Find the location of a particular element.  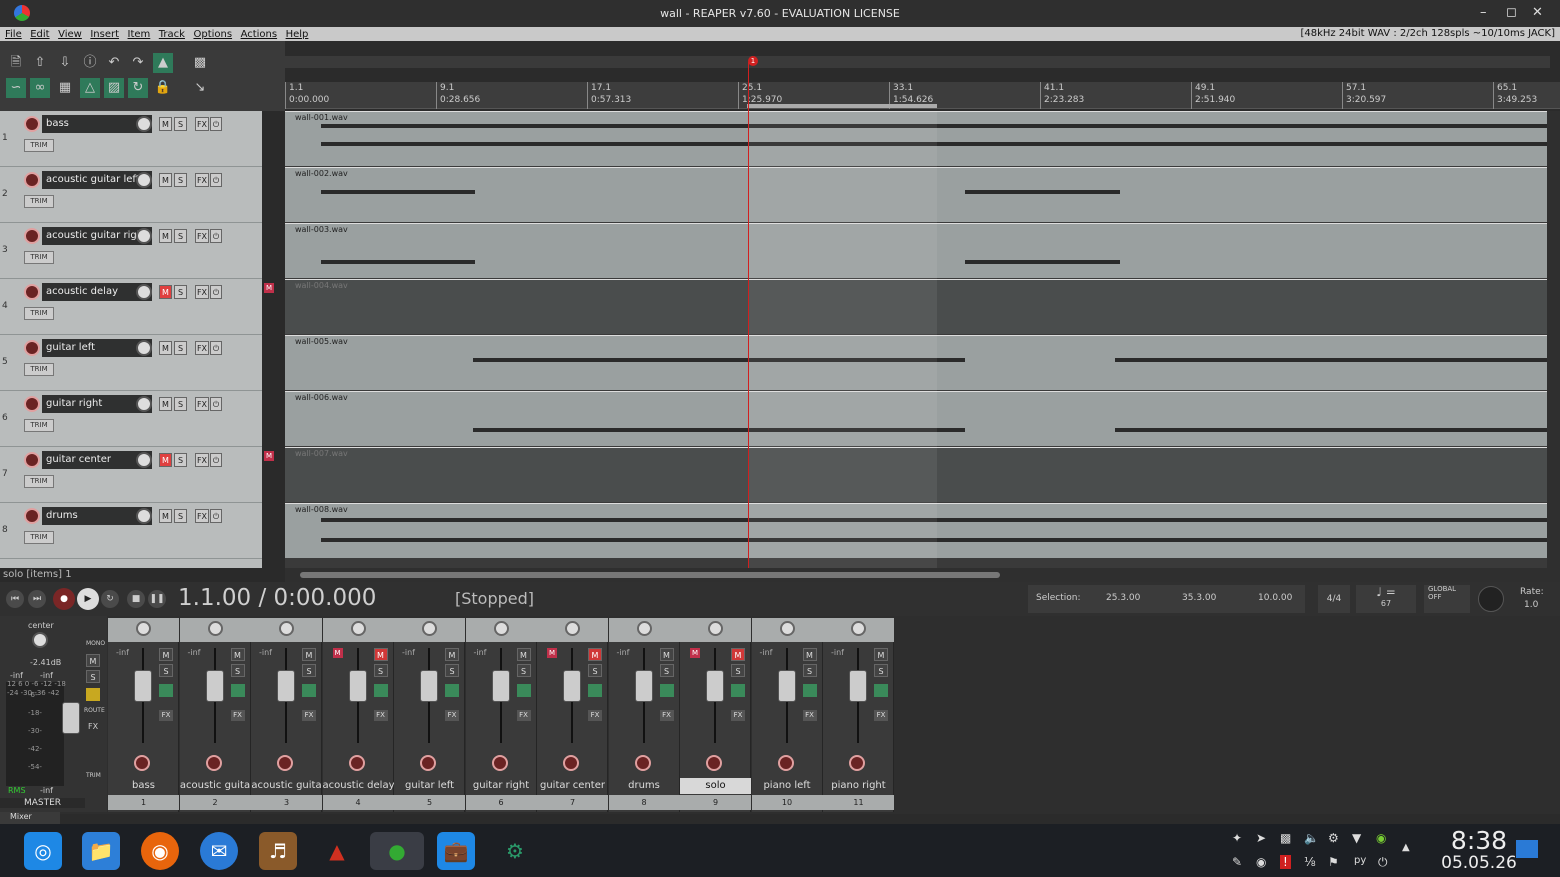

strip-name: acoustic delay is located at coordinates (358, 786).